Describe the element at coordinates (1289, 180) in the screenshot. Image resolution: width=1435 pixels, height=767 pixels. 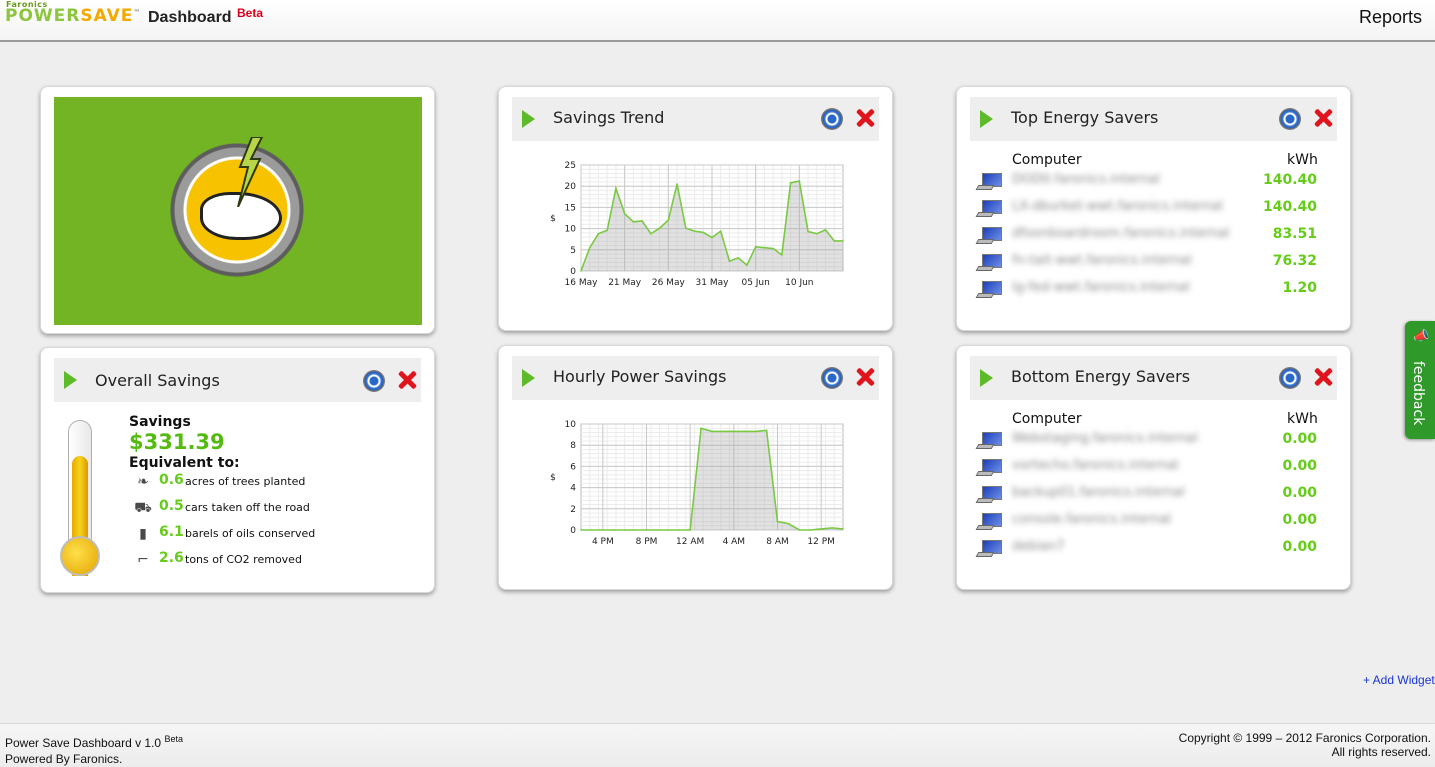
I see `kwh-value: 140.40` at that location.